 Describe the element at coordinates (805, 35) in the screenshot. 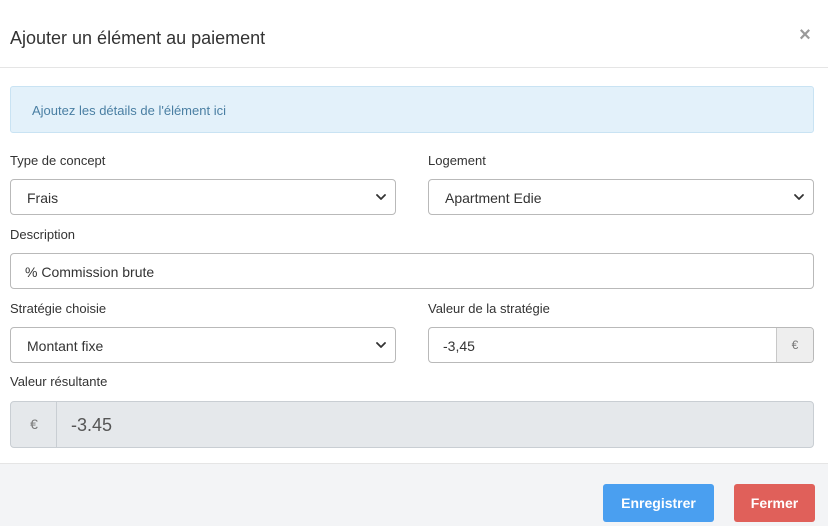

I see `close-icon: ×` at that location.